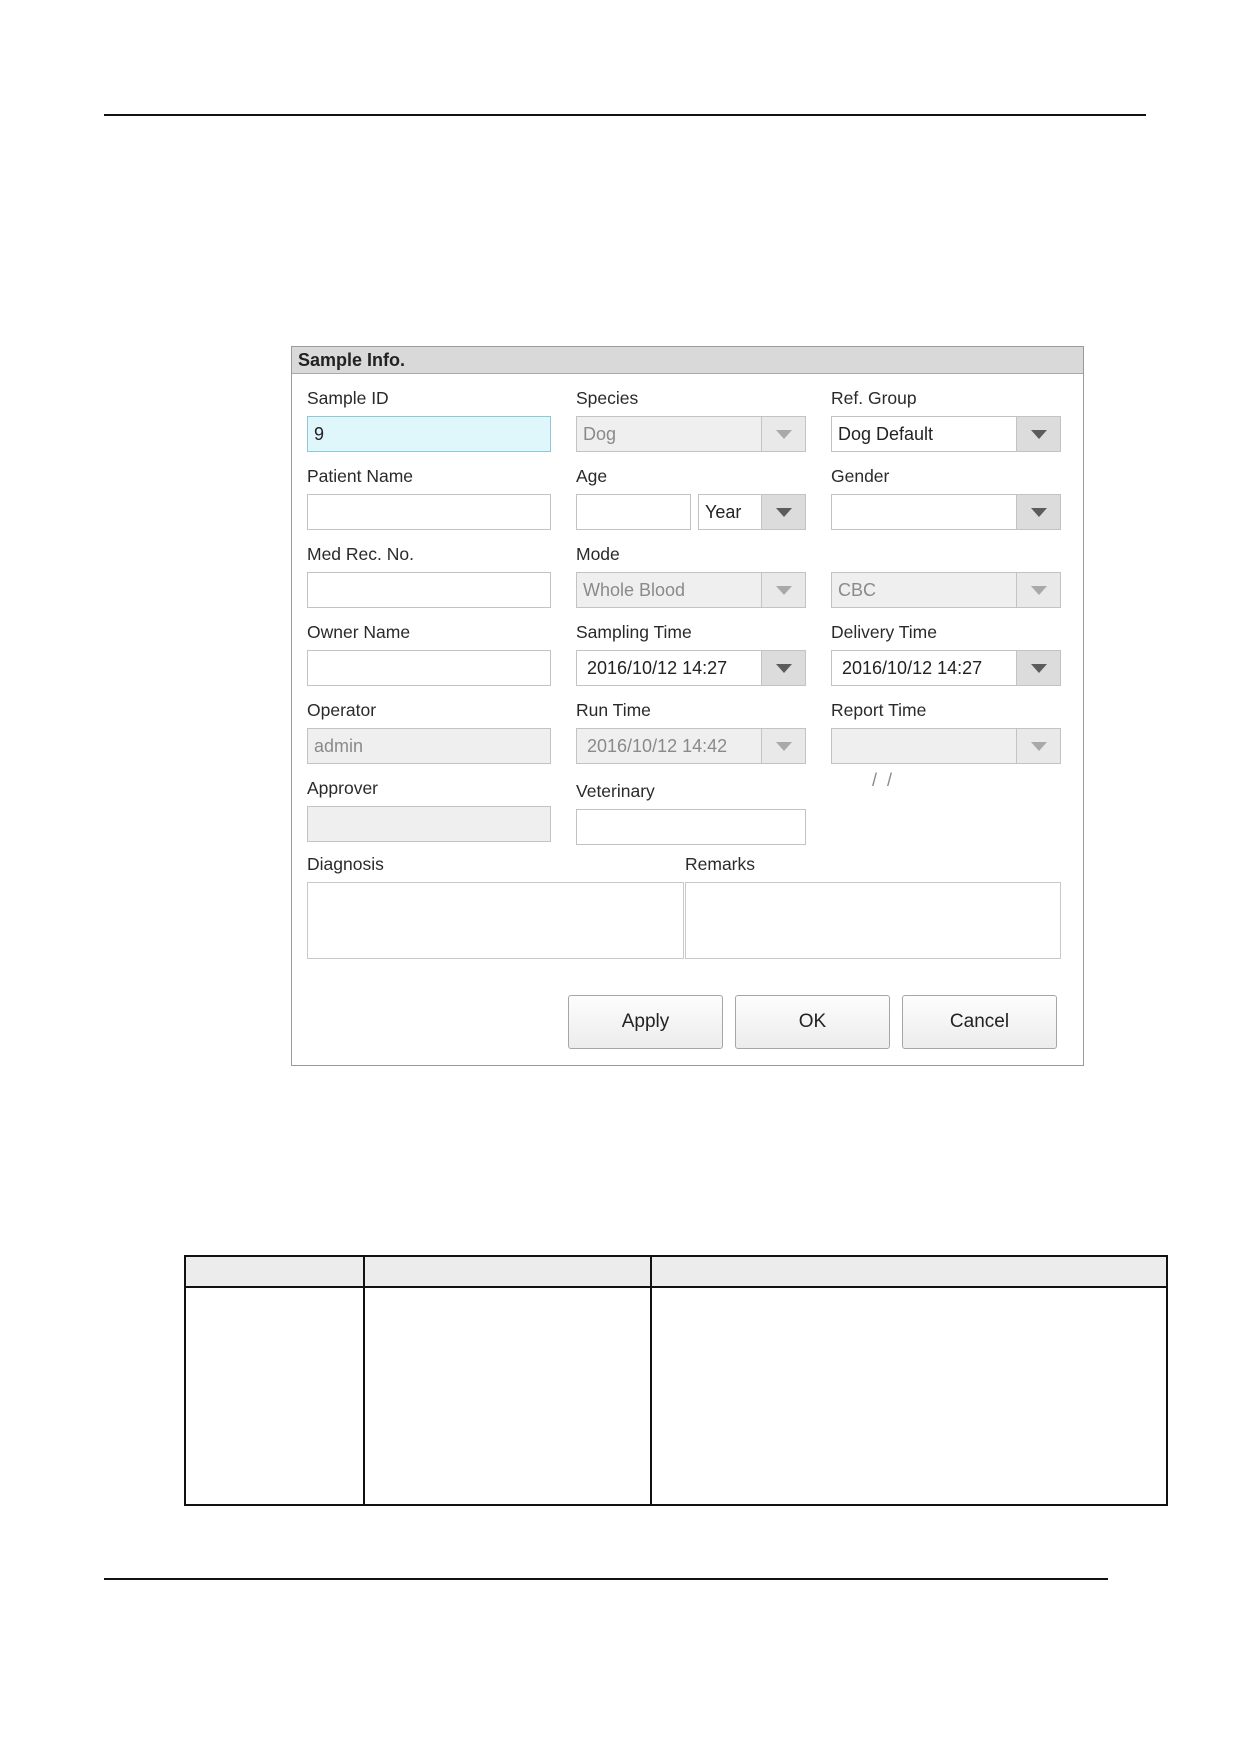 This screenshot has width=1242, height=1754. What do you see at coordinates (645, 1022) in the screenshot?
I see `apply-button: Apply` at bounding box center [645, 1022].